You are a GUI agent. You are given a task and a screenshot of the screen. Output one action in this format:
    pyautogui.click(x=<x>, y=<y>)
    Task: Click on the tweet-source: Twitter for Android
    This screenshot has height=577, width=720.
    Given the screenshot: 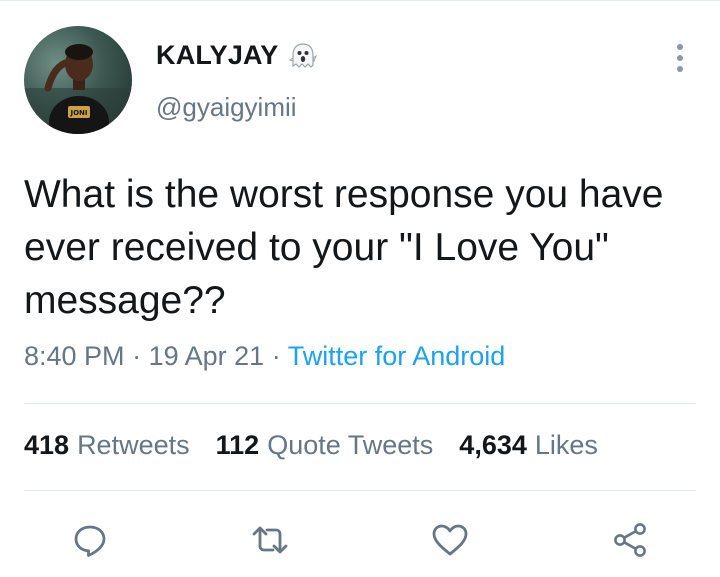 What is the action you would take?
    pyautogui.click(x=397, y=356)
    